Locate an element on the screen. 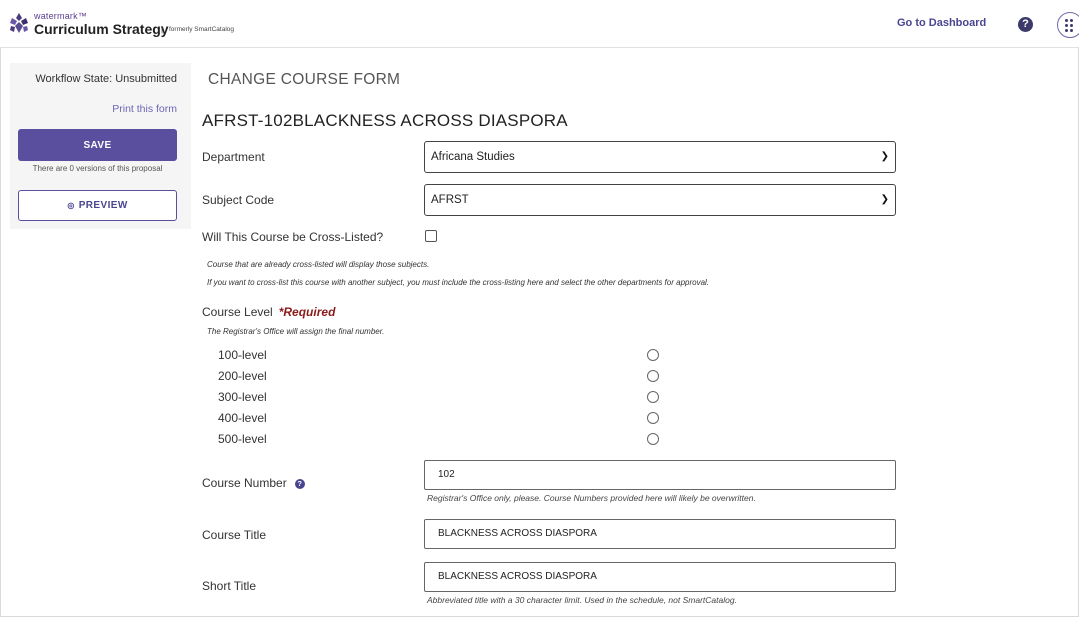 The image size is (1079, 617). versions-count: There are 0 versions of this proposal is located at coordinates (97, 168).